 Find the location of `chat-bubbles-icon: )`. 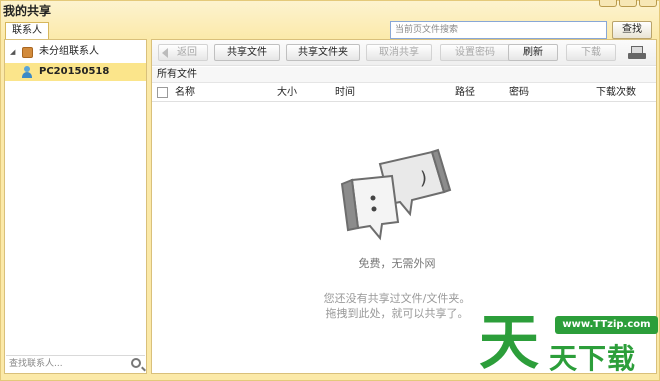

chat-bubbles-icon: ) is located at coordinates (396, 194).